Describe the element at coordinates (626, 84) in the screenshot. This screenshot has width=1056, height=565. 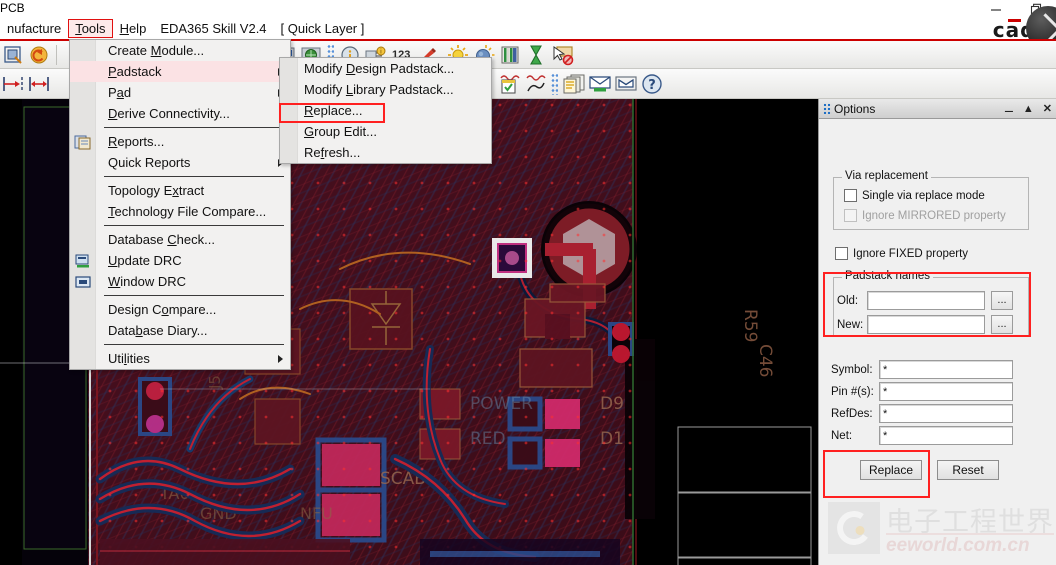
I see `net-icon` at that location.